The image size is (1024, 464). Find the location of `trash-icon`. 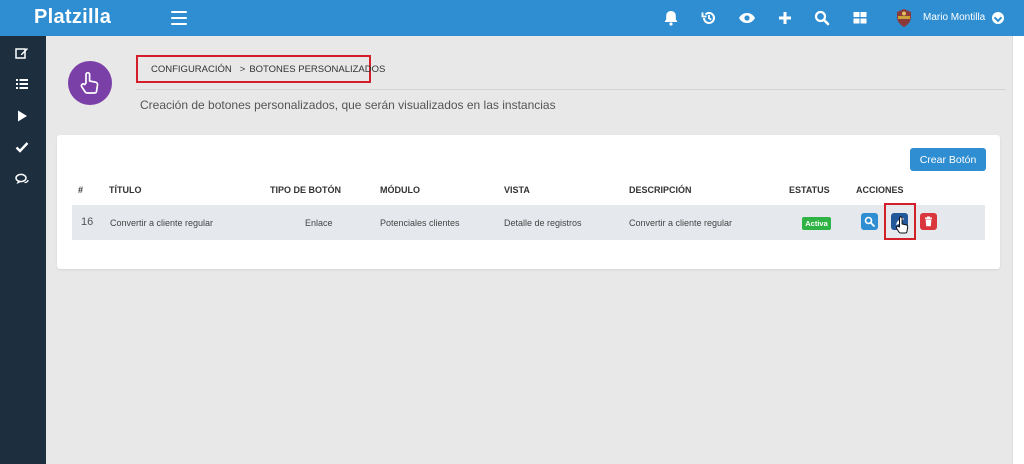

trash-icon is located at coordinates (928, 221).